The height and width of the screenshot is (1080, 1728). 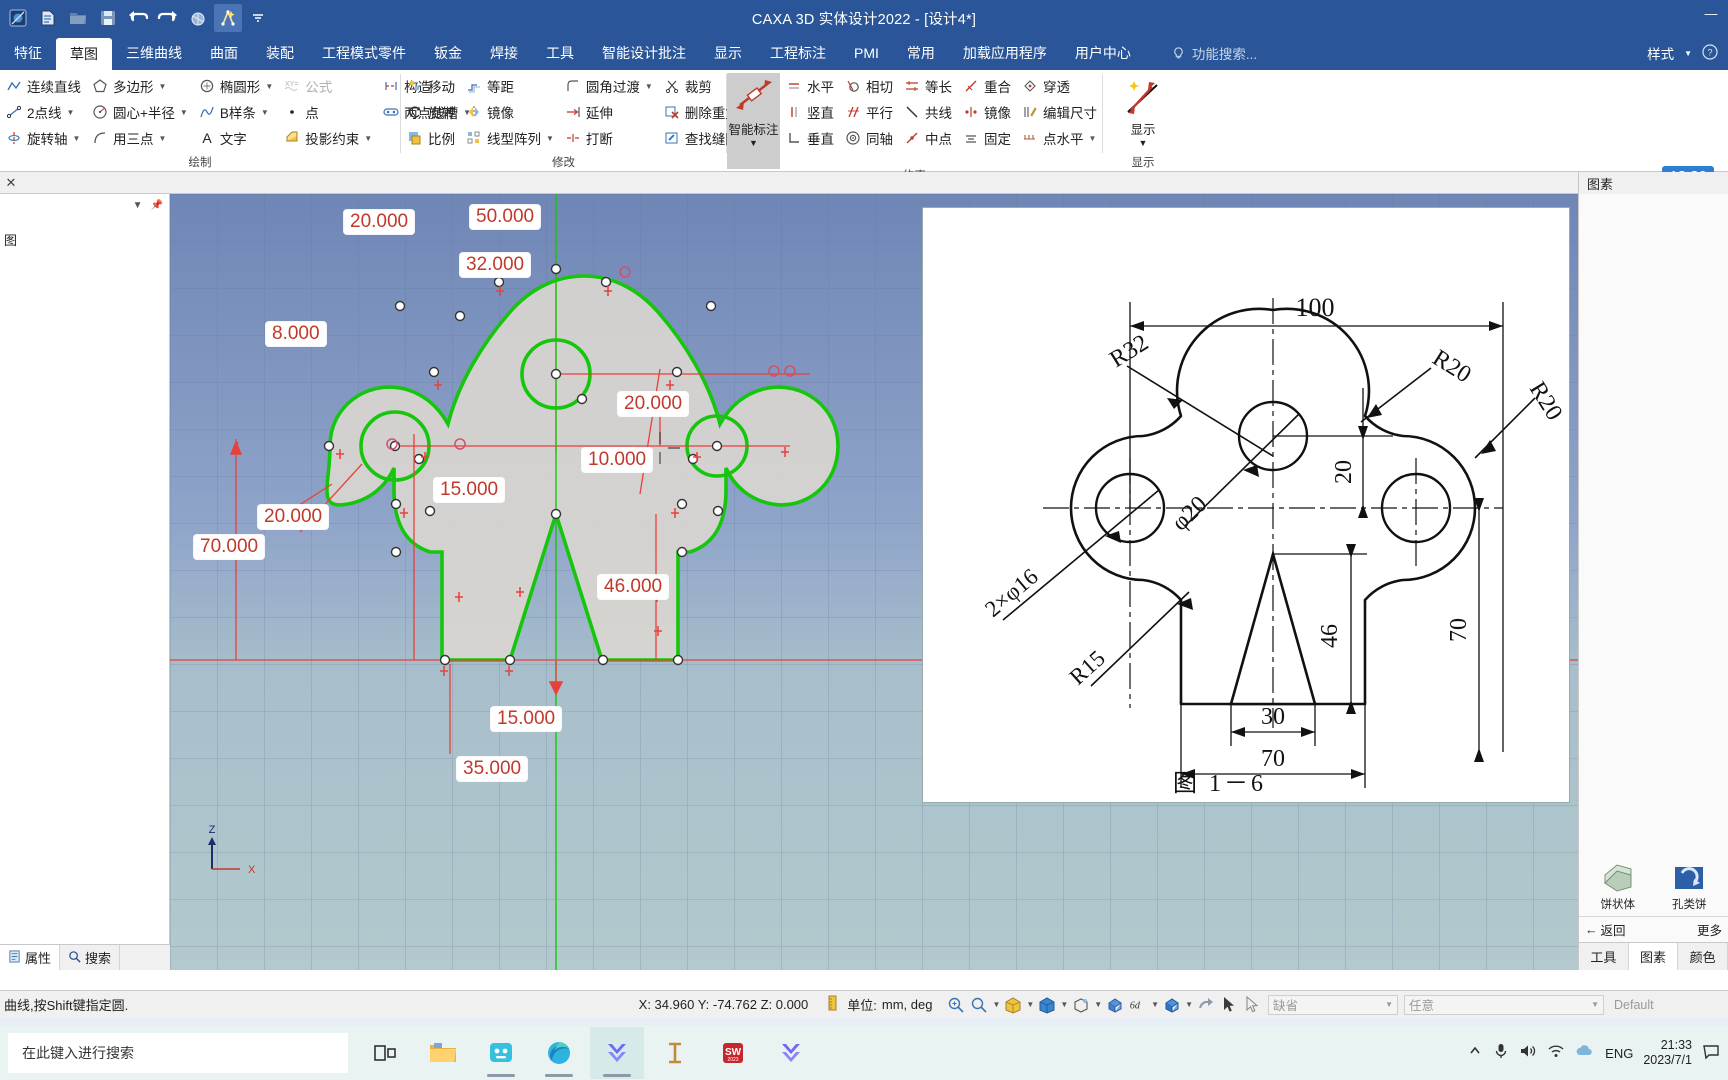 What do you see at coordinates (198, 18) in the screenshot?
I see `render-icon` at bounding box center [198, 18].